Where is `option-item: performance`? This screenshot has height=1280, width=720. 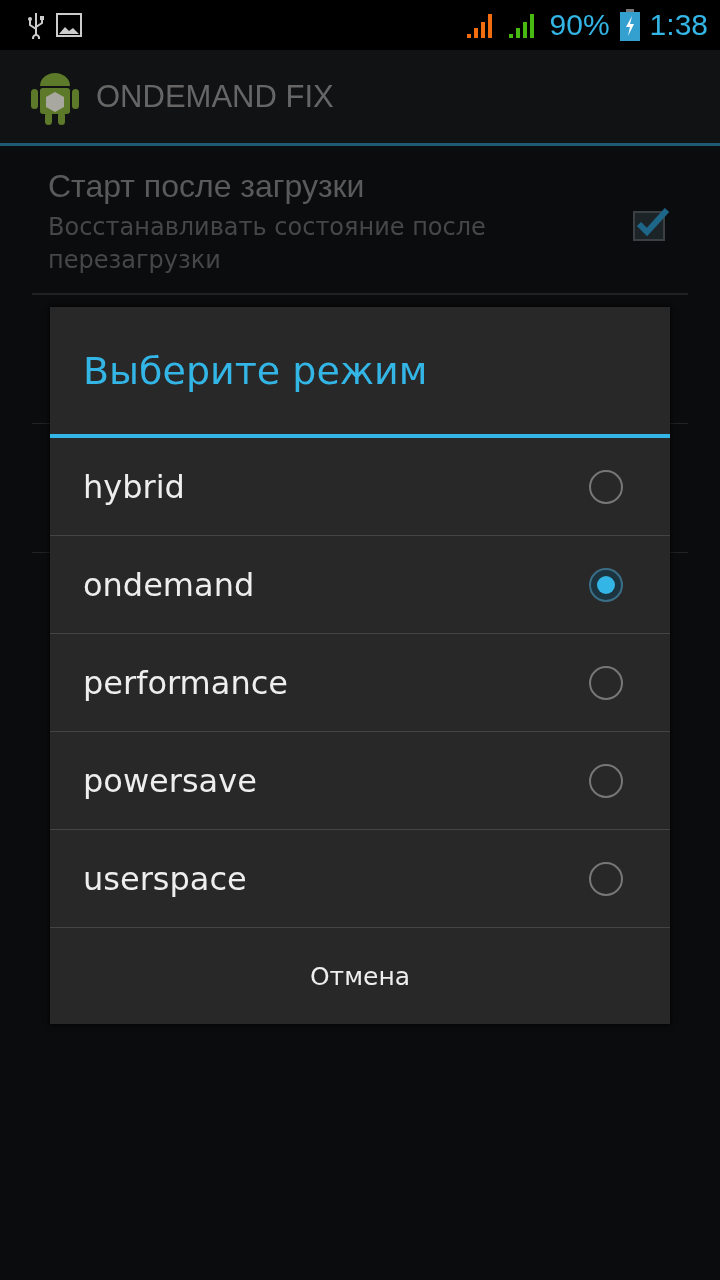
option-item: performance is located at coordinates (360, 683).